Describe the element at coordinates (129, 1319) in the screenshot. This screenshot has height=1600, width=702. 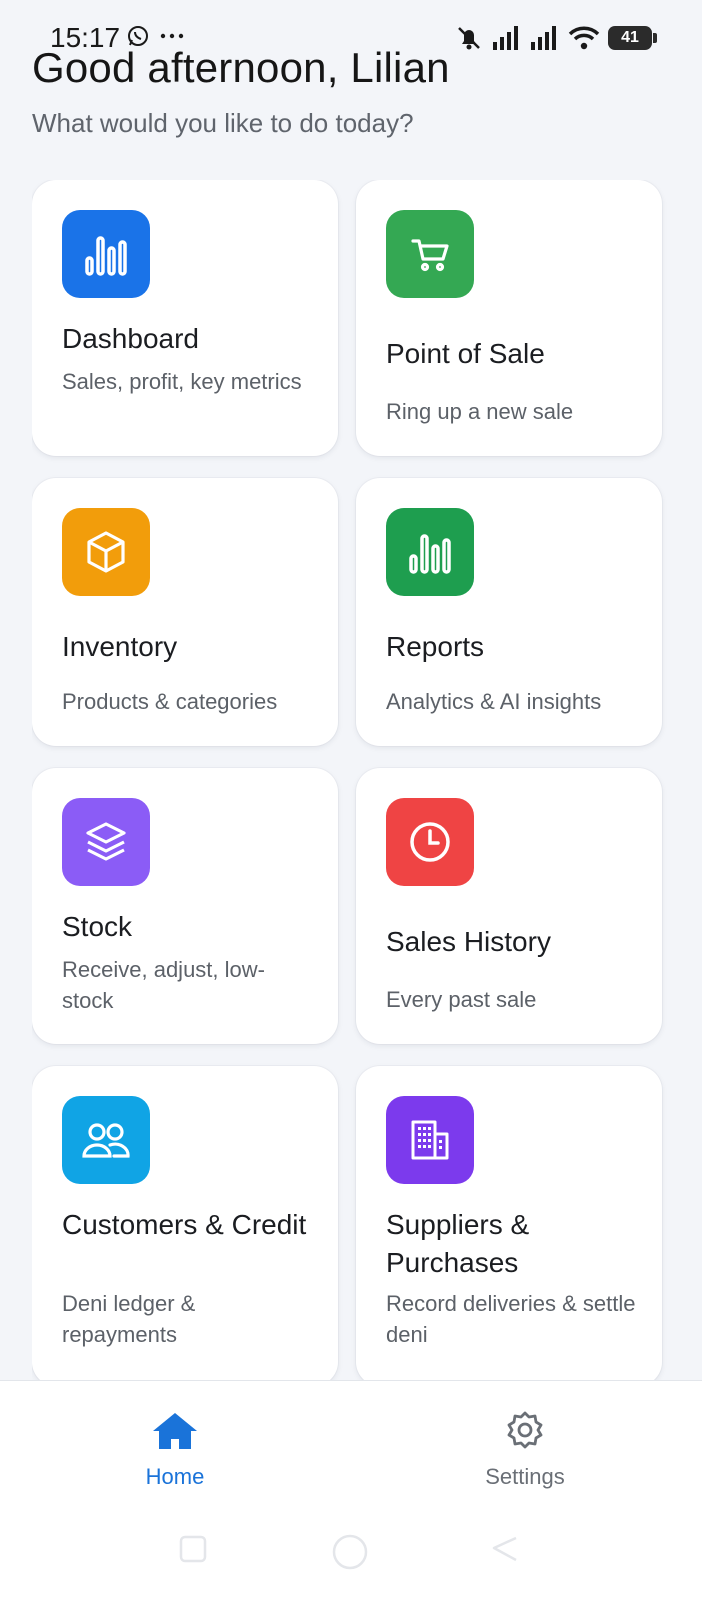
I see `card-description: Deni ledger & repayments` at that location.